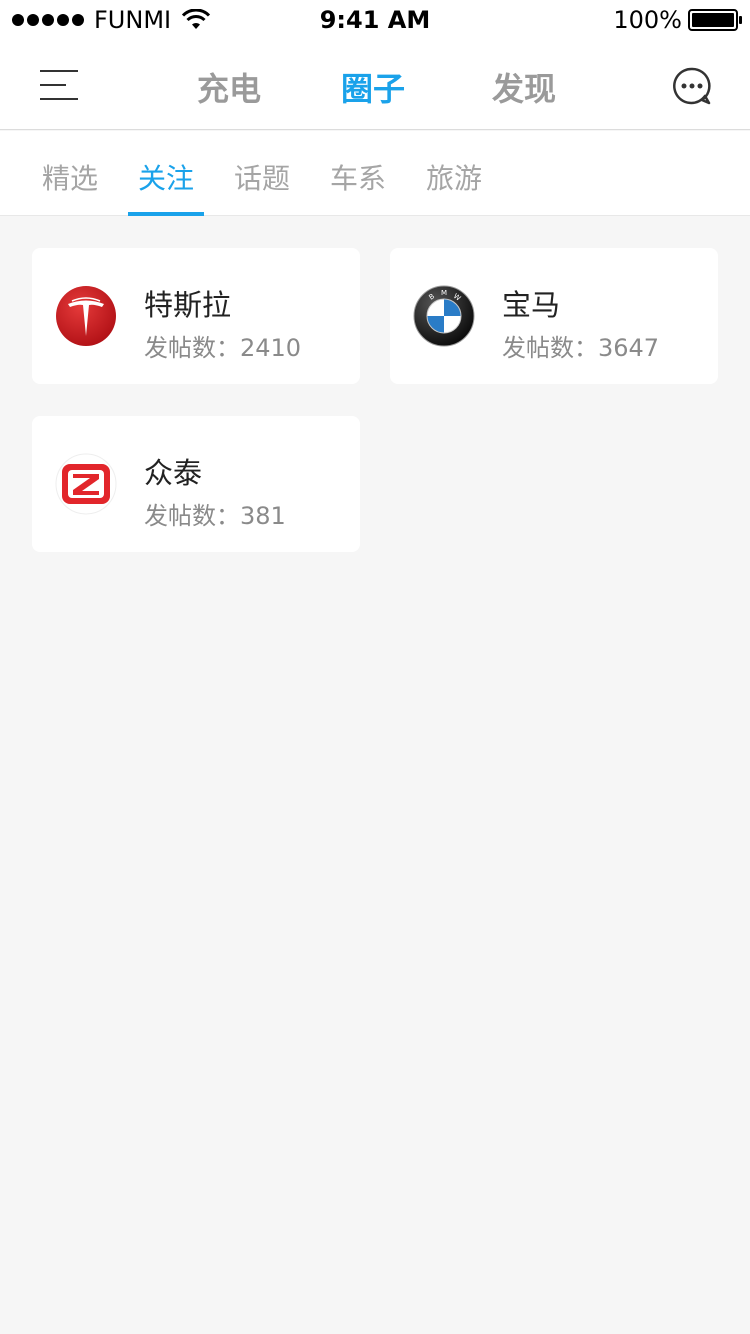 This screenshot has height=1334, width=750. Describe the element at coordinates (454, 177) in the screenshot. I see `subtab-travel: 旅游` at that location.